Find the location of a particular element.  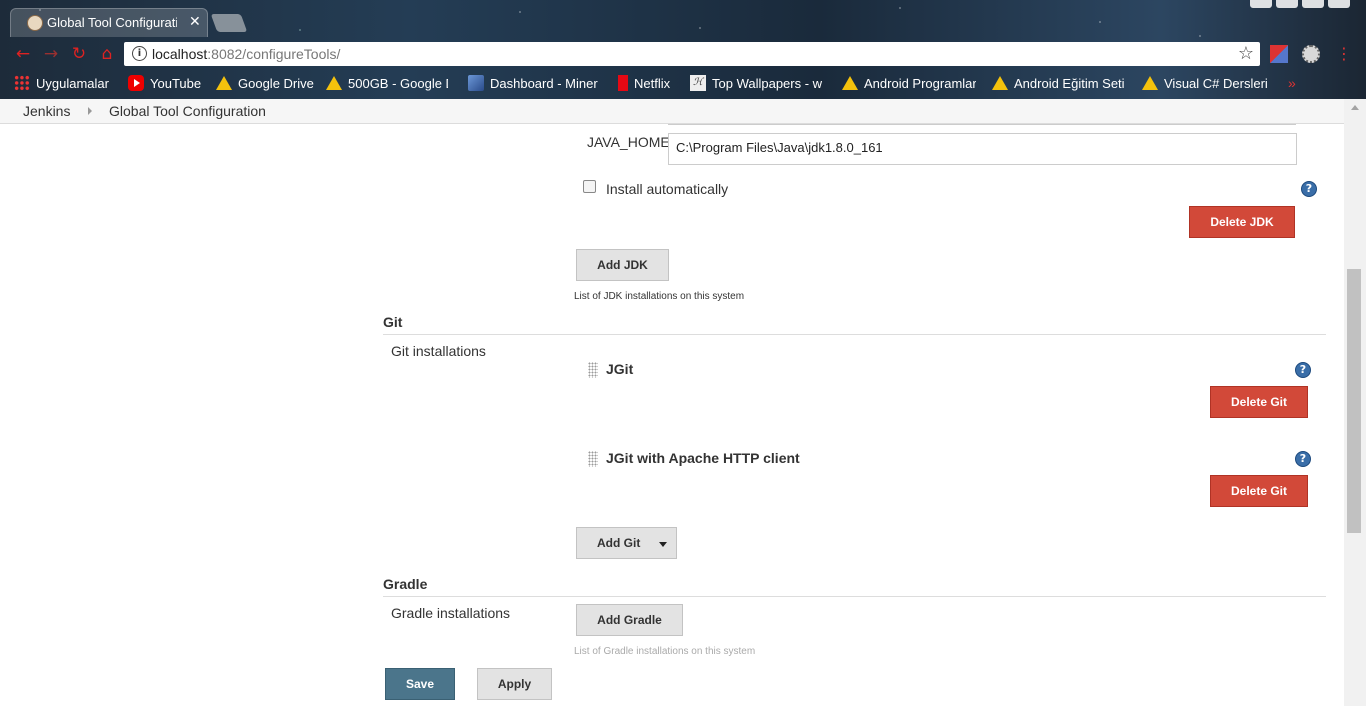

url-host: localhost is located at coordinates (180, 54).